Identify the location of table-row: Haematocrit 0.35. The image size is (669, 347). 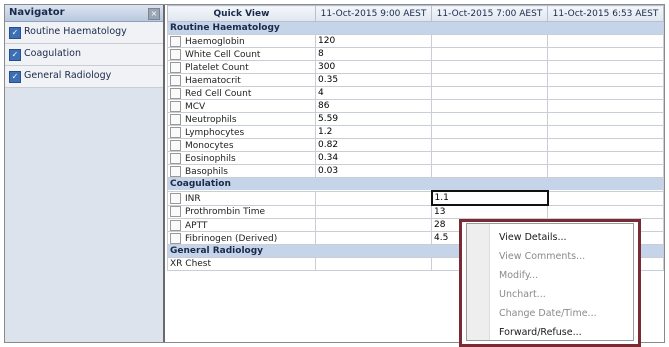
(415, 80).